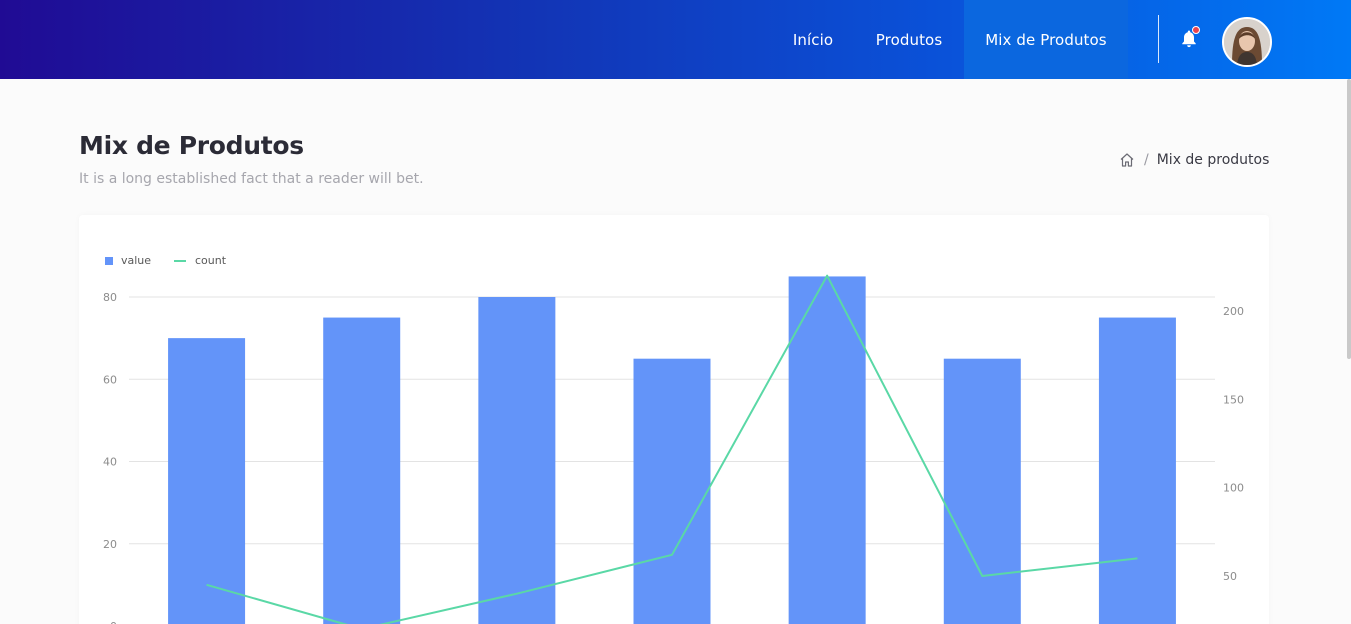 The height and width of the screenshot is (624, 1351). What do you see at coordinates (1233, 488) in the screenshot?
I see `y-right-tick-label: 100` at bounding box center [1233, 488].